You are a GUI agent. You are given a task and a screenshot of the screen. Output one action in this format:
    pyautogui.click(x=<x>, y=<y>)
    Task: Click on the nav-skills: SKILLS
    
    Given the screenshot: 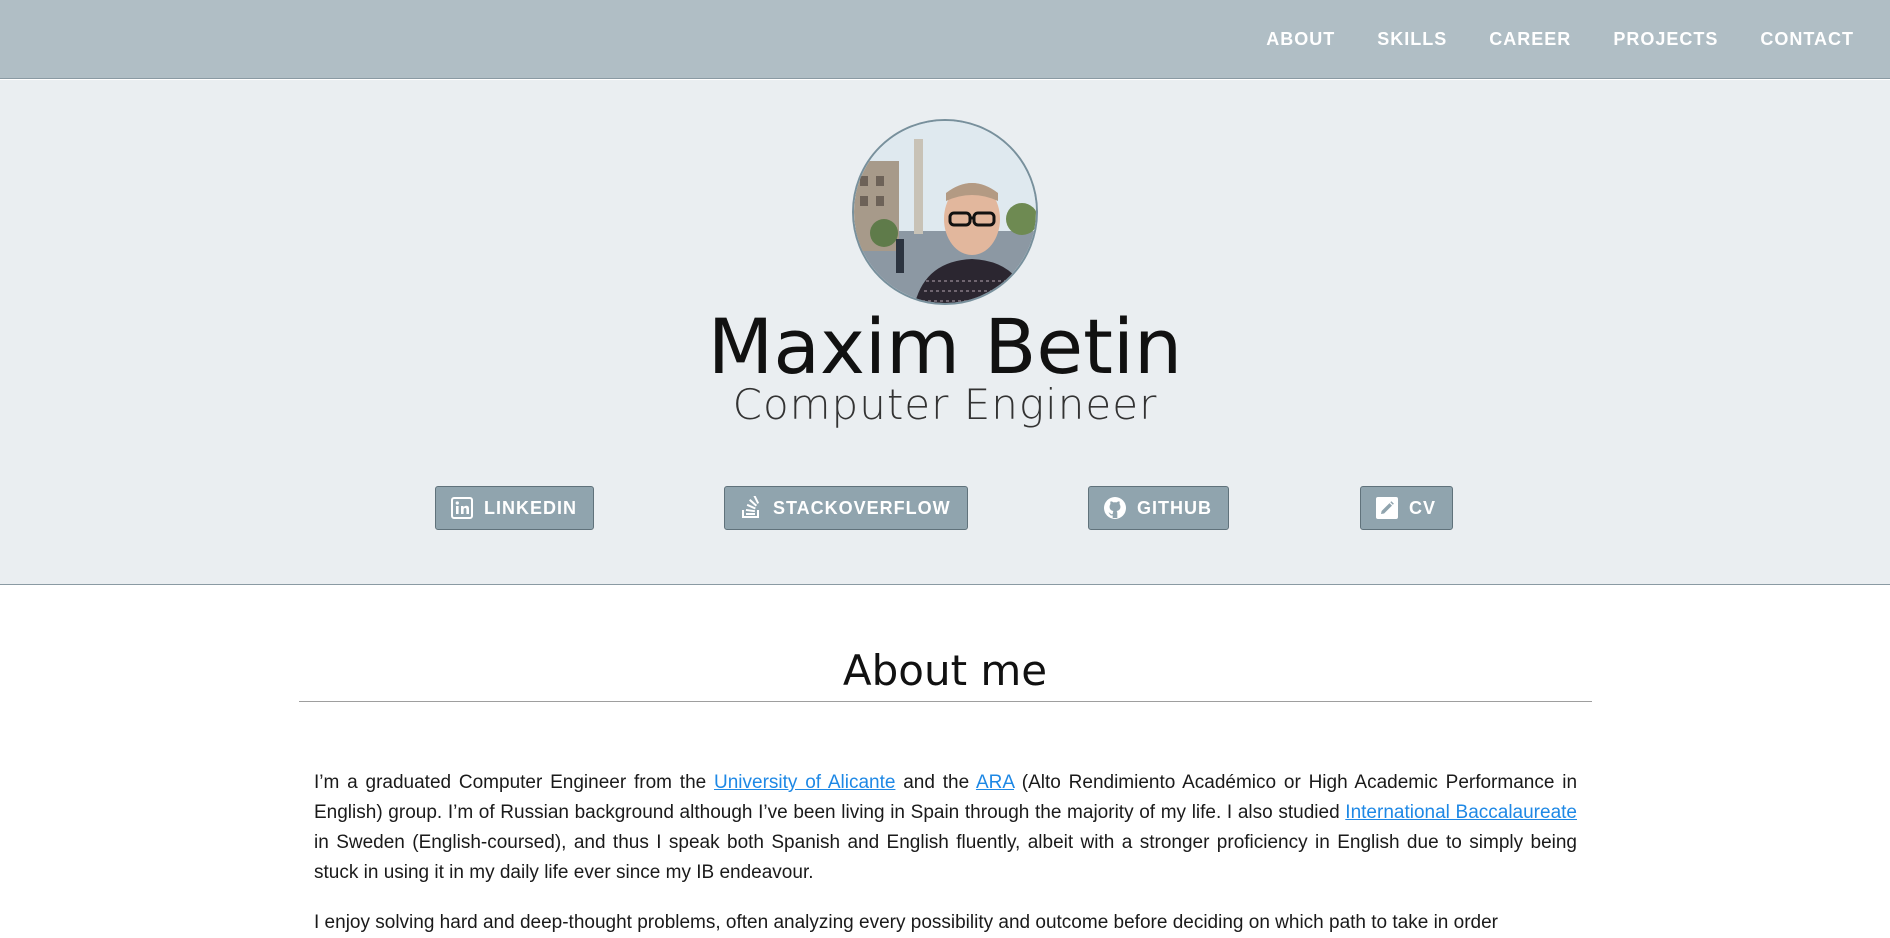 What is the action you would take?
    pyautogui.click(x=1412, y=39)
    